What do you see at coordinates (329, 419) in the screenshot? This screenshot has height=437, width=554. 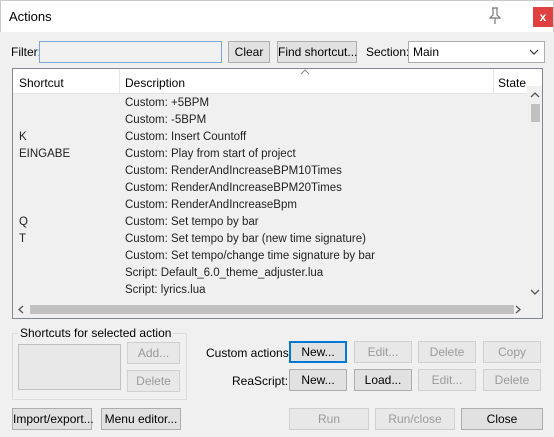 I see `run-button: Run` at bounding box center [329, 419].